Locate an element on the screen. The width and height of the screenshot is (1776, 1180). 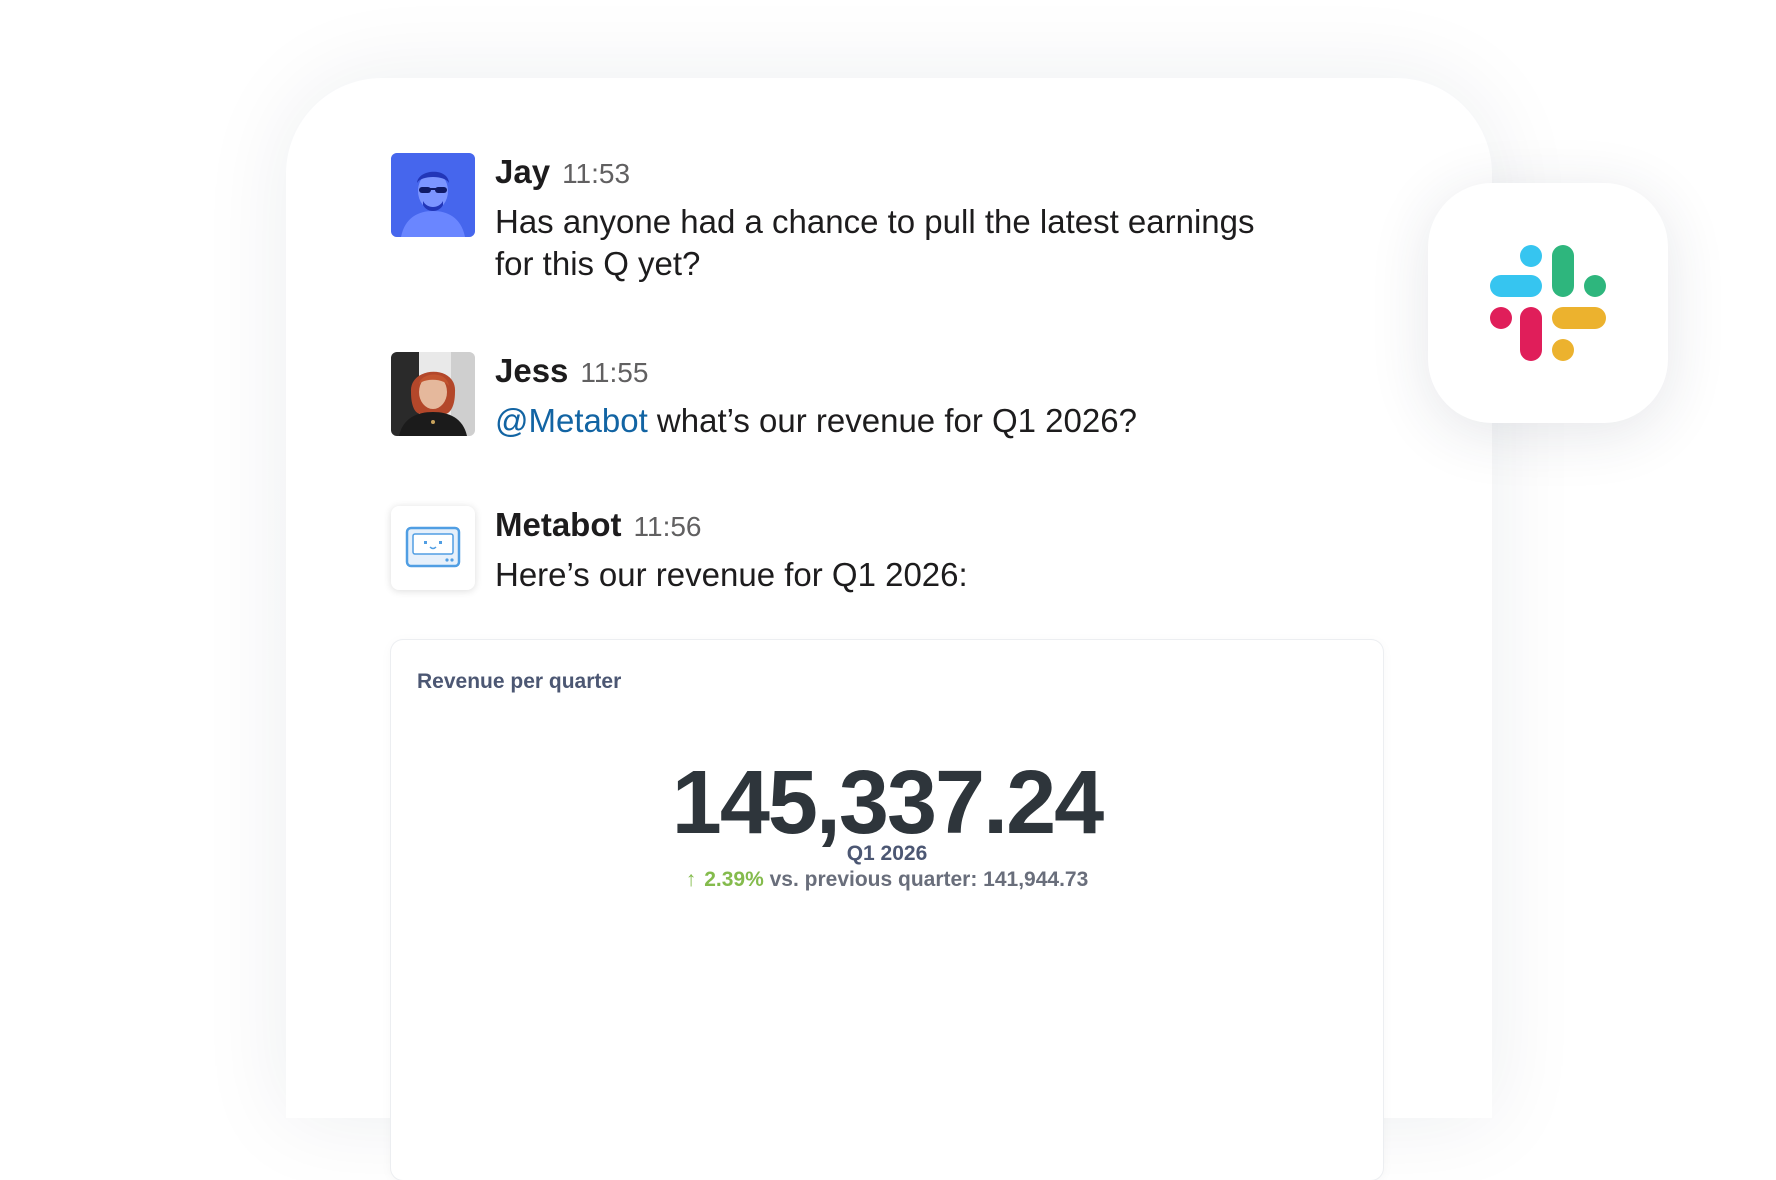
metric-comparison: ↑ 2.39% vs. previous quarter: 141,944.73 is located at coordinates (887, 880).